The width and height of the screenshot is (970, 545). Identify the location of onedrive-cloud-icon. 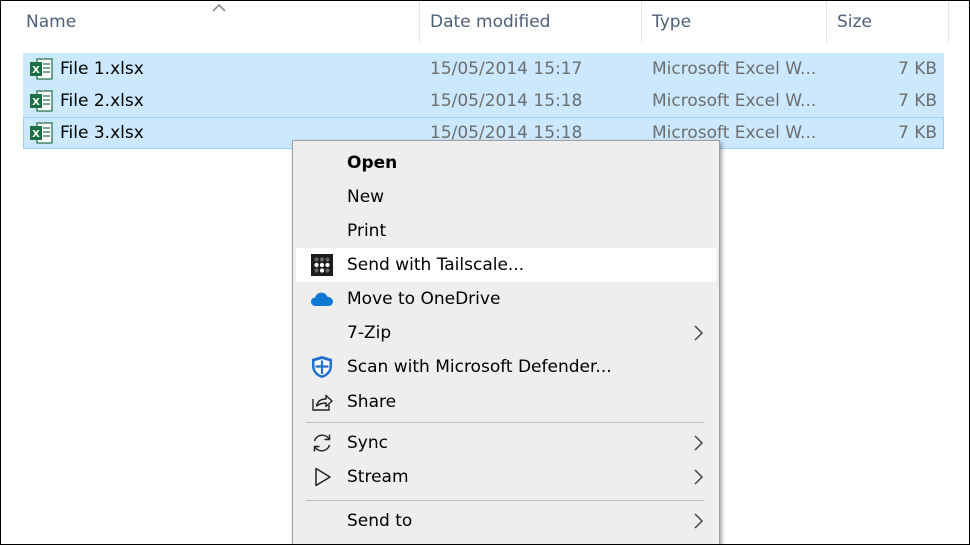
(322, 299).